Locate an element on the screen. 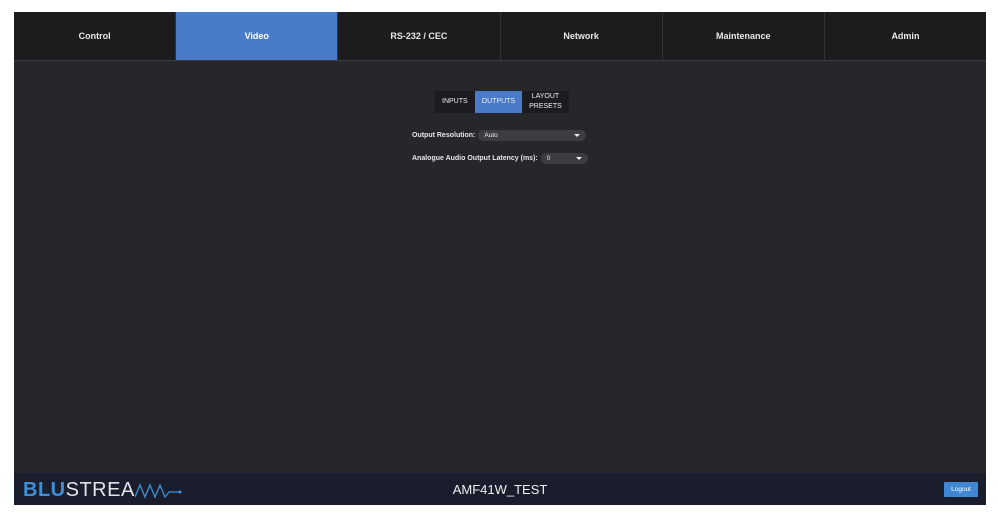  output-resolution-row: Output Resolution: Auto is located at coordinates (499, 135).